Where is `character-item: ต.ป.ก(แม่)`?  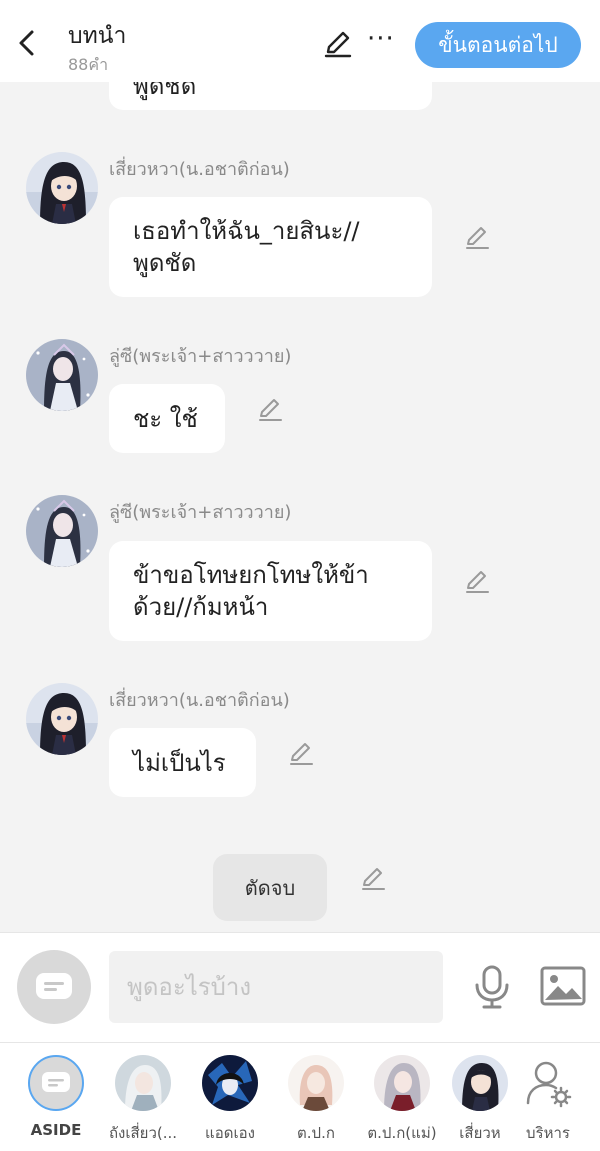 character-item: ต.ป.ก(แม่) is located at coordinates (402, 1098).